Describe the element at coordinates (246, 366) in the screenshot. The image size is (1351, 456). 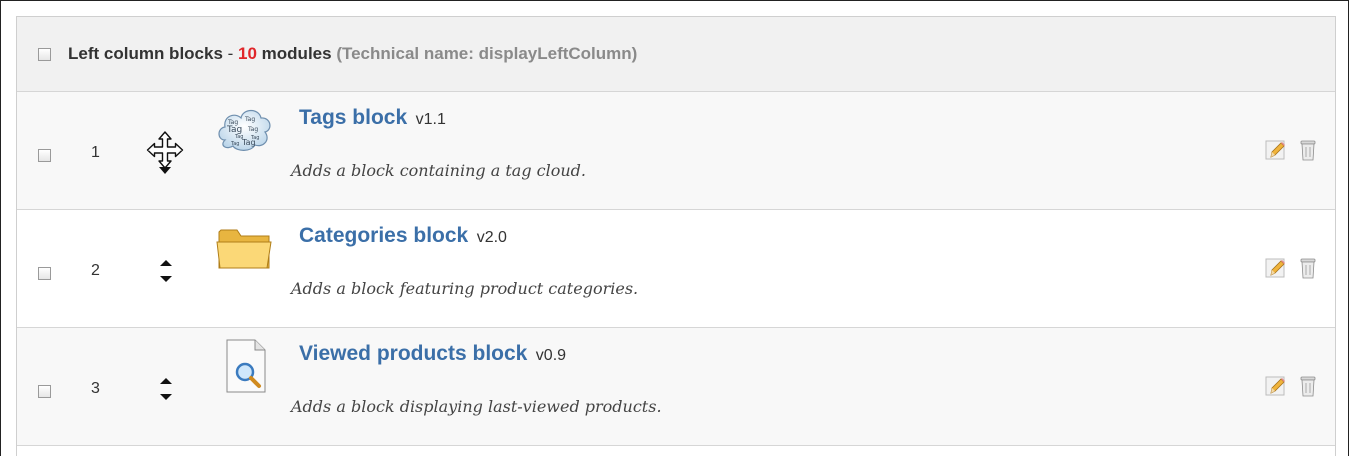
I see `document-search-icon` at that location.